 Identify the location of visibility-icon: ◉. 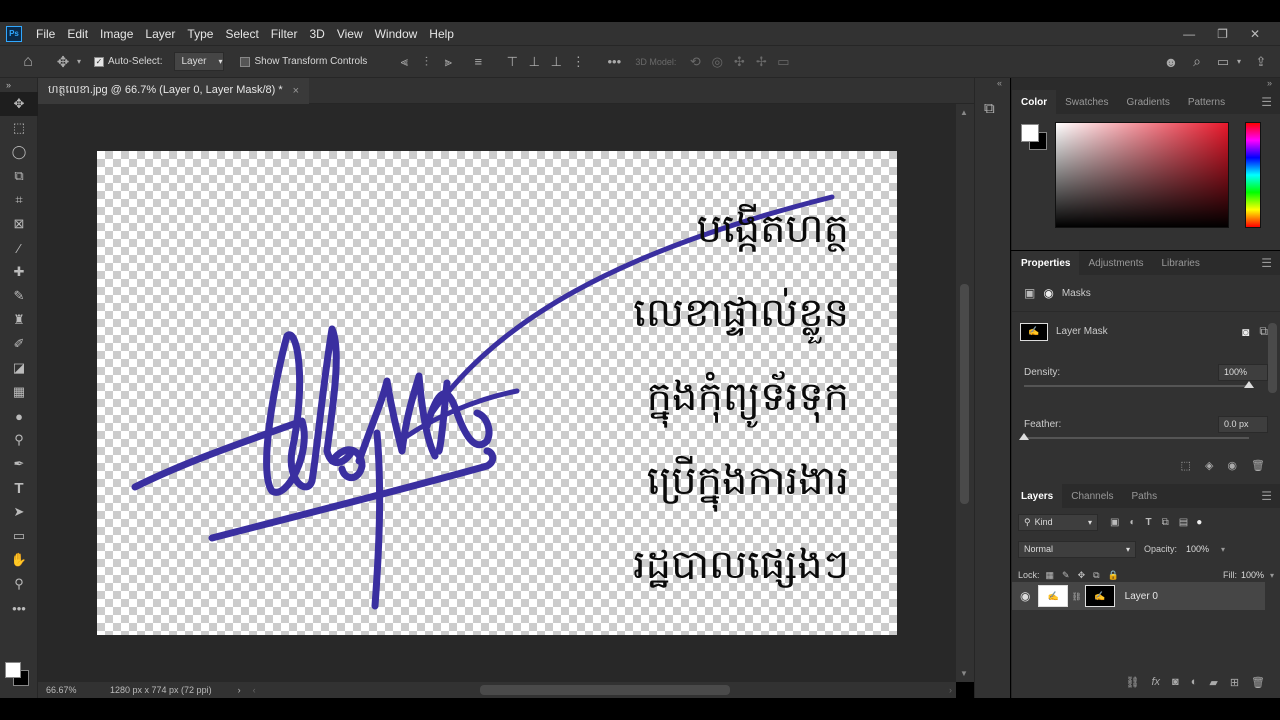
(1232, 465).